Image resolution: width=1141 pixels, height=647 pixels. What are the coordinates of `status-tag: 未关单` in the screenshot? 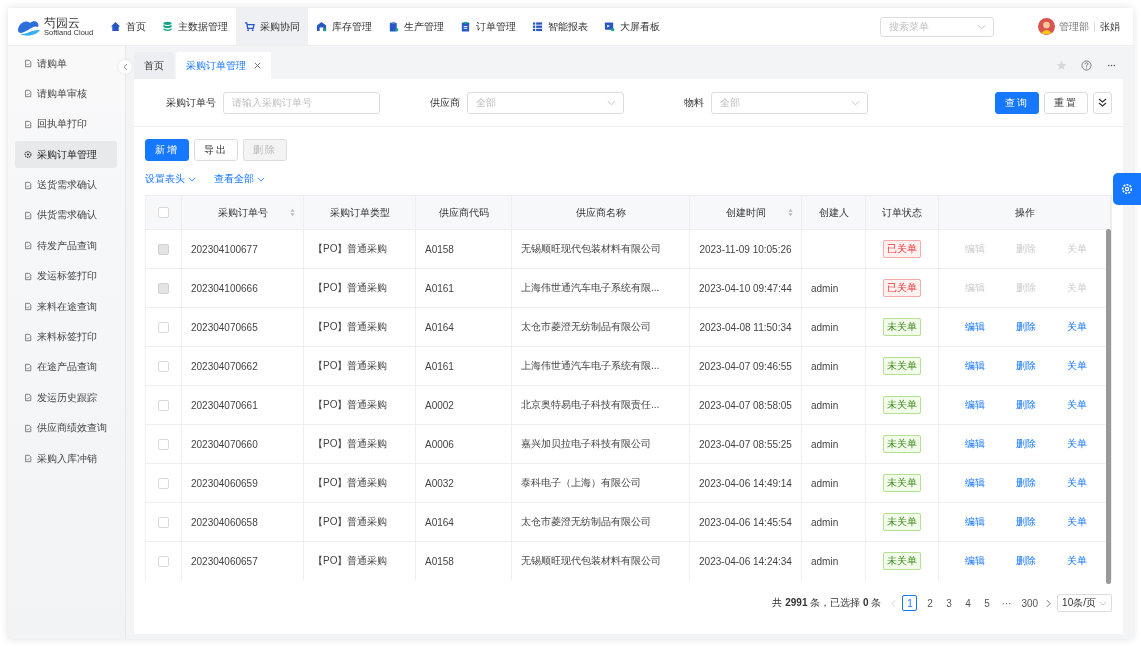 It's located at (902, 444).